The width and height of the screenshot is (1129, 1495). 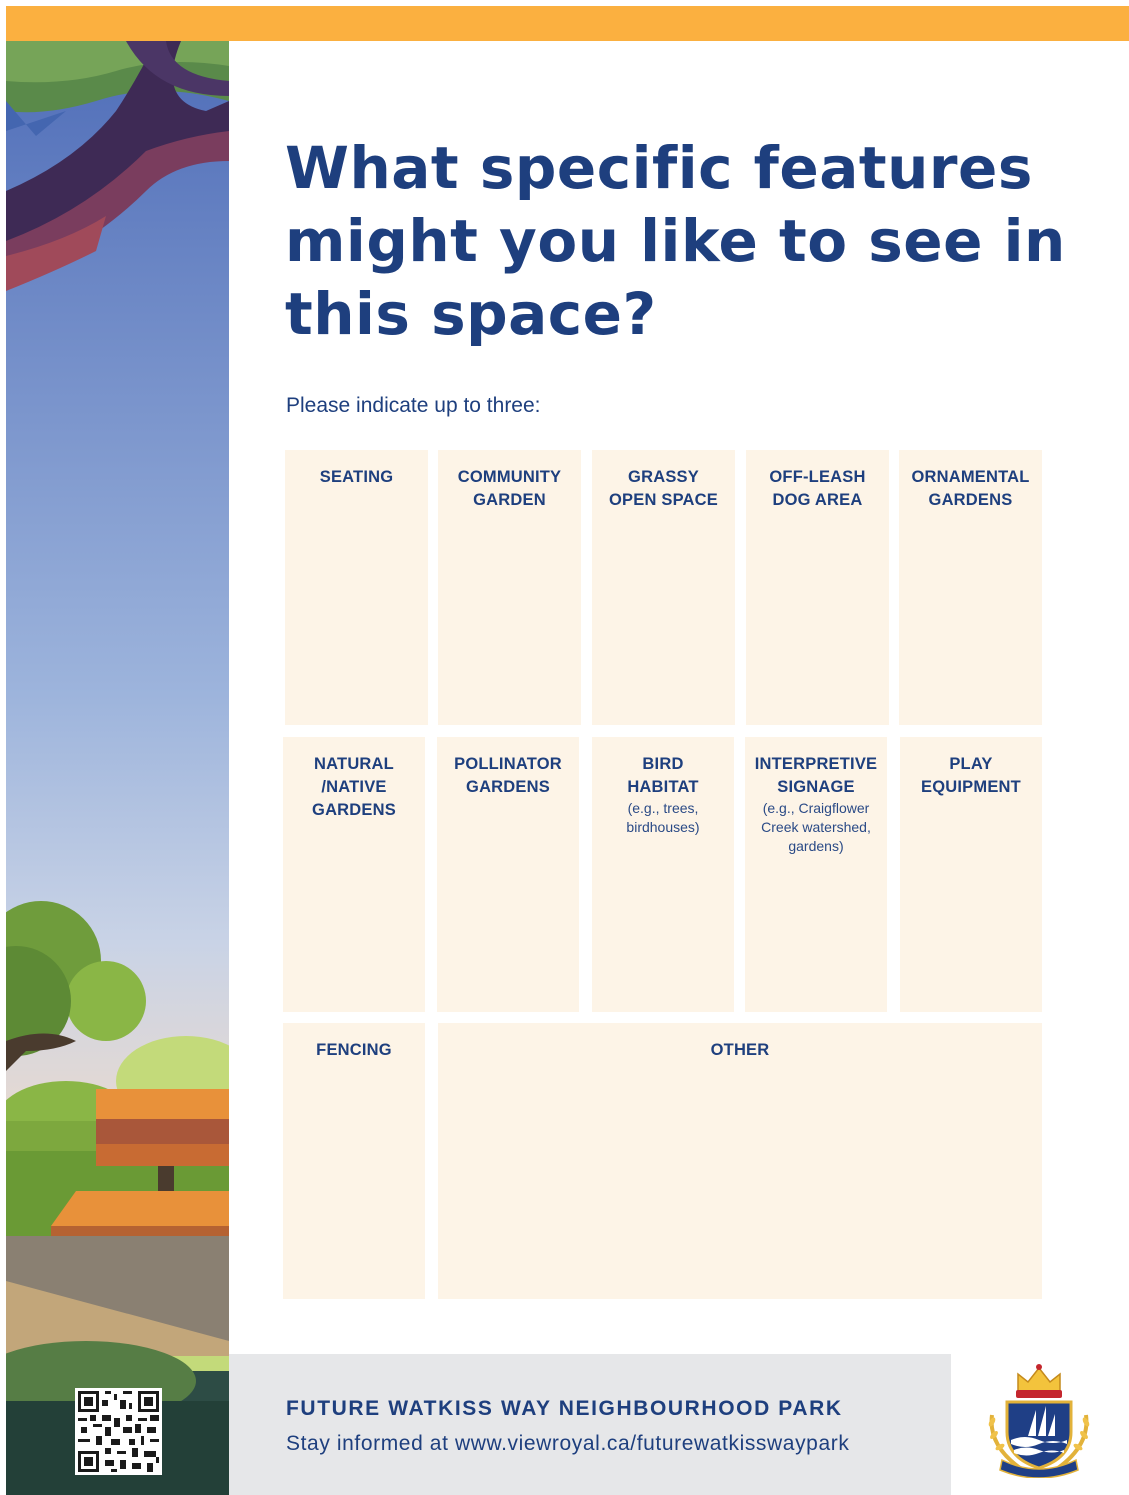 What do you see at coordinates (590, 1424) in the screenshot?
I see `footer-band` at bounding box center [590, 1424].